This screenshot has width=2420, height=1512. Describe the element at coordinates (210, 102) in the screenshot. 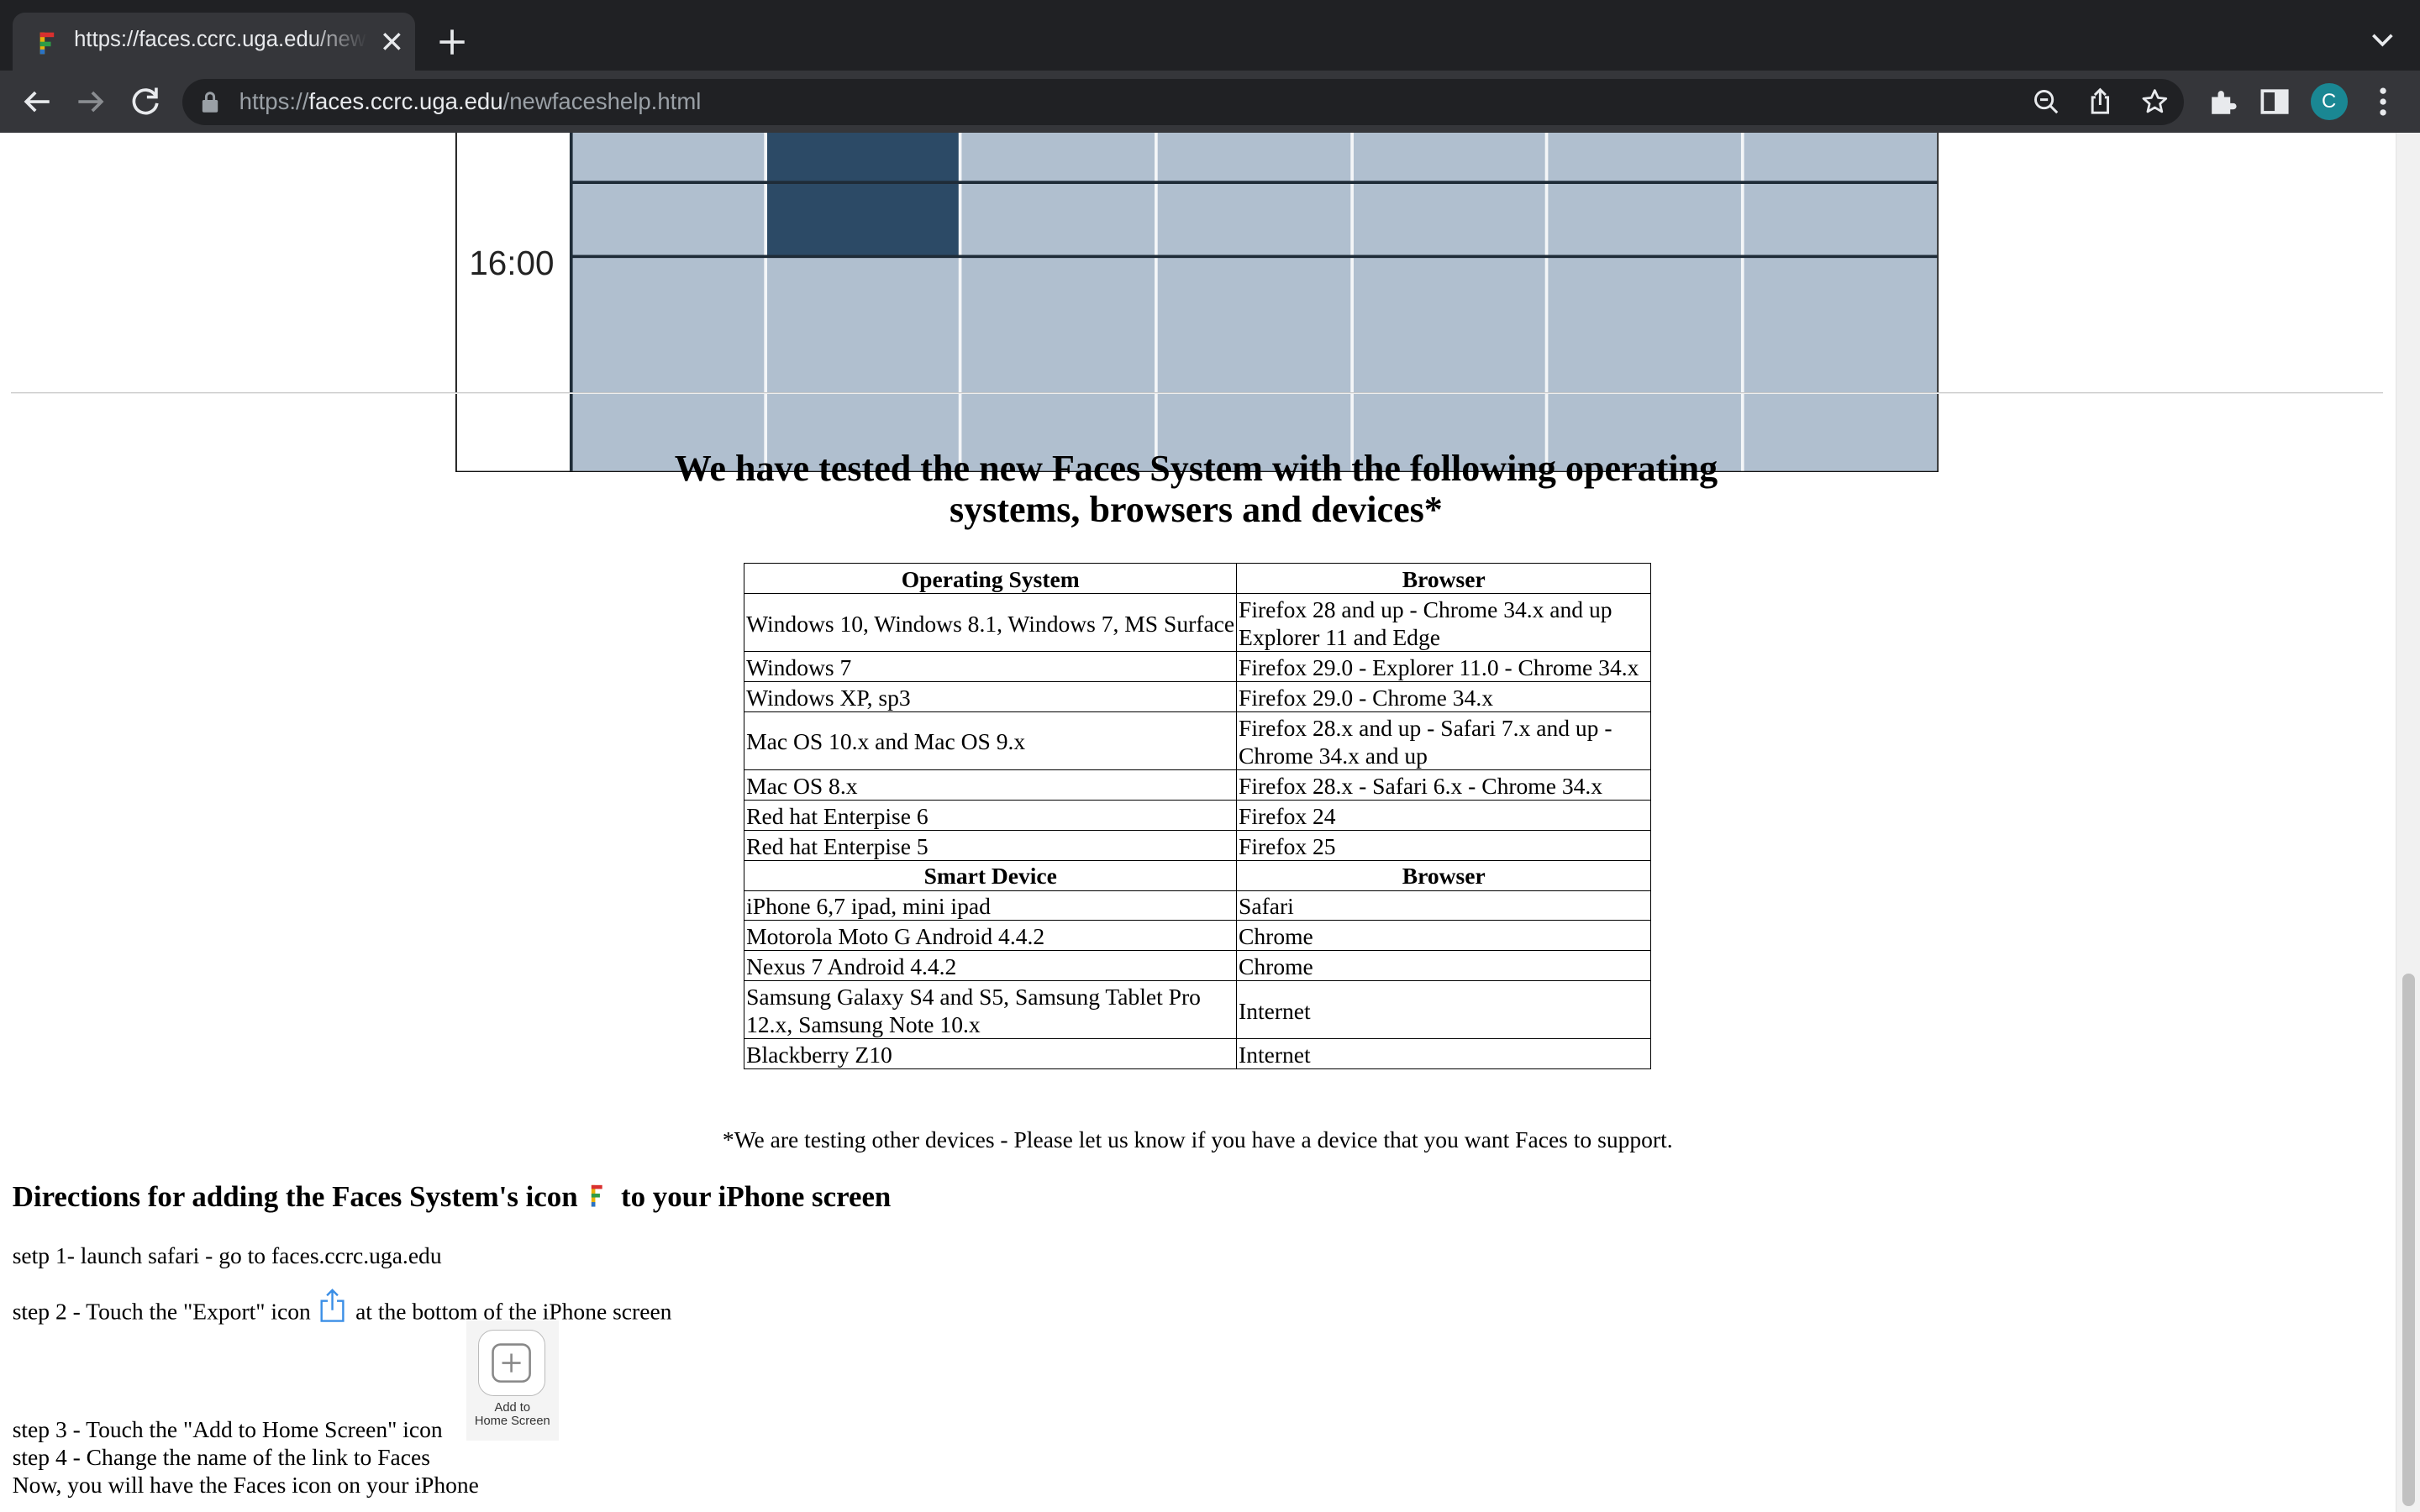

I see `lock-icon` at that location.